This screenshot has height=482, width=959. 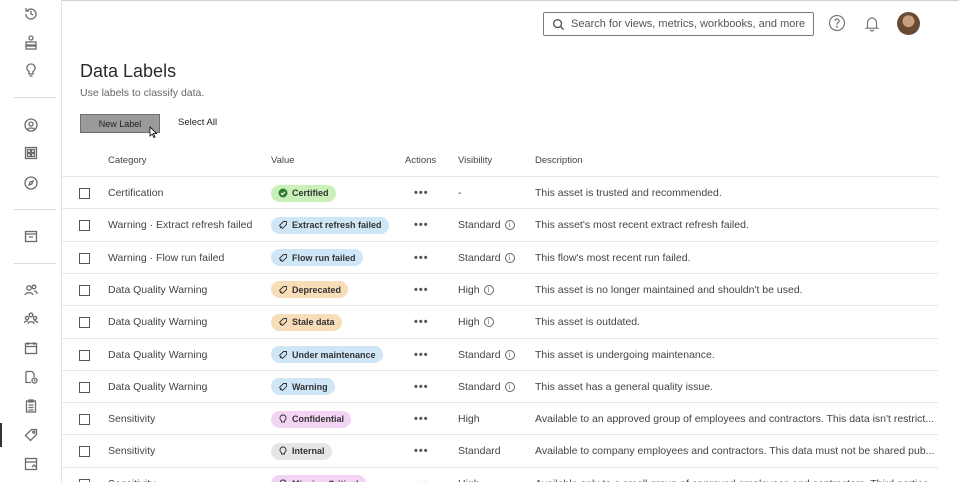 I want to click on collections-icon, so click(x=31, y=42).